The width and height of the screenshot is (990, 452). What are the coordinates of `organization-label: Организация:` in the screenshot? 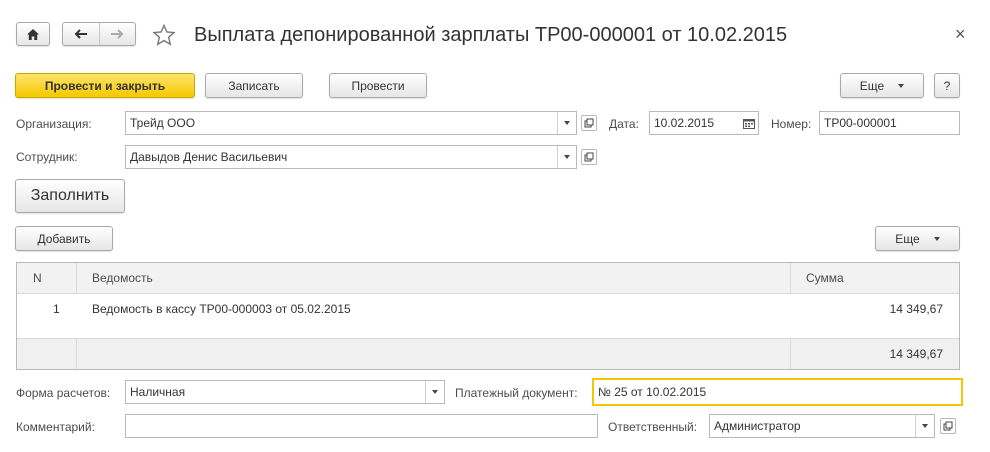 It's located at (54, 124).